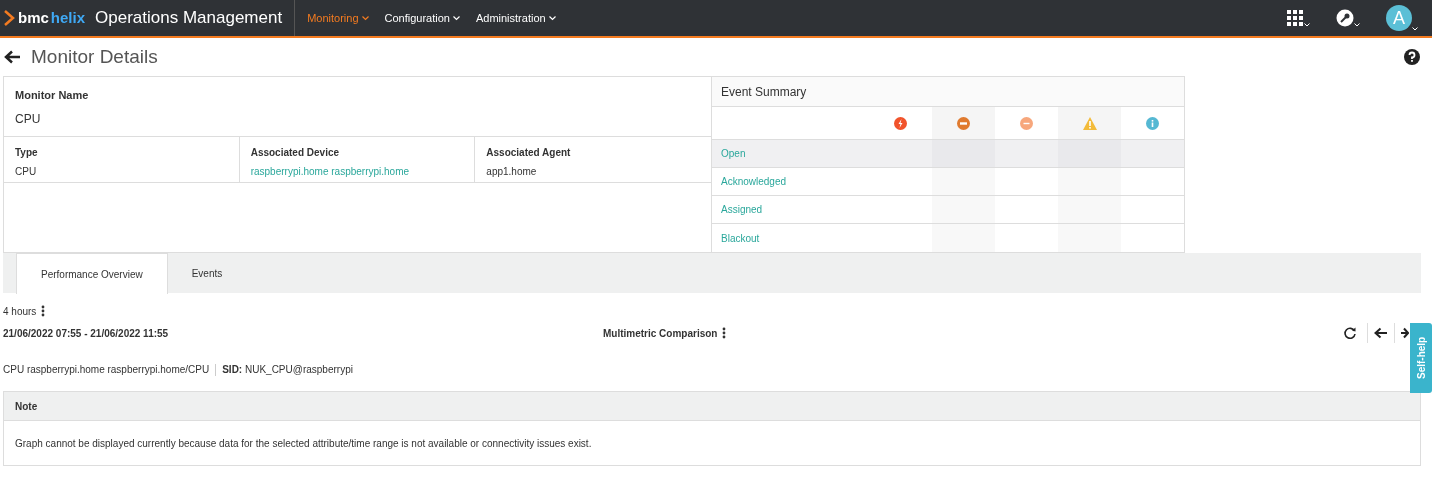 This screenshot has width=1432, height=493. I want to click on event-row: Acknowledged, so click(948, 182).